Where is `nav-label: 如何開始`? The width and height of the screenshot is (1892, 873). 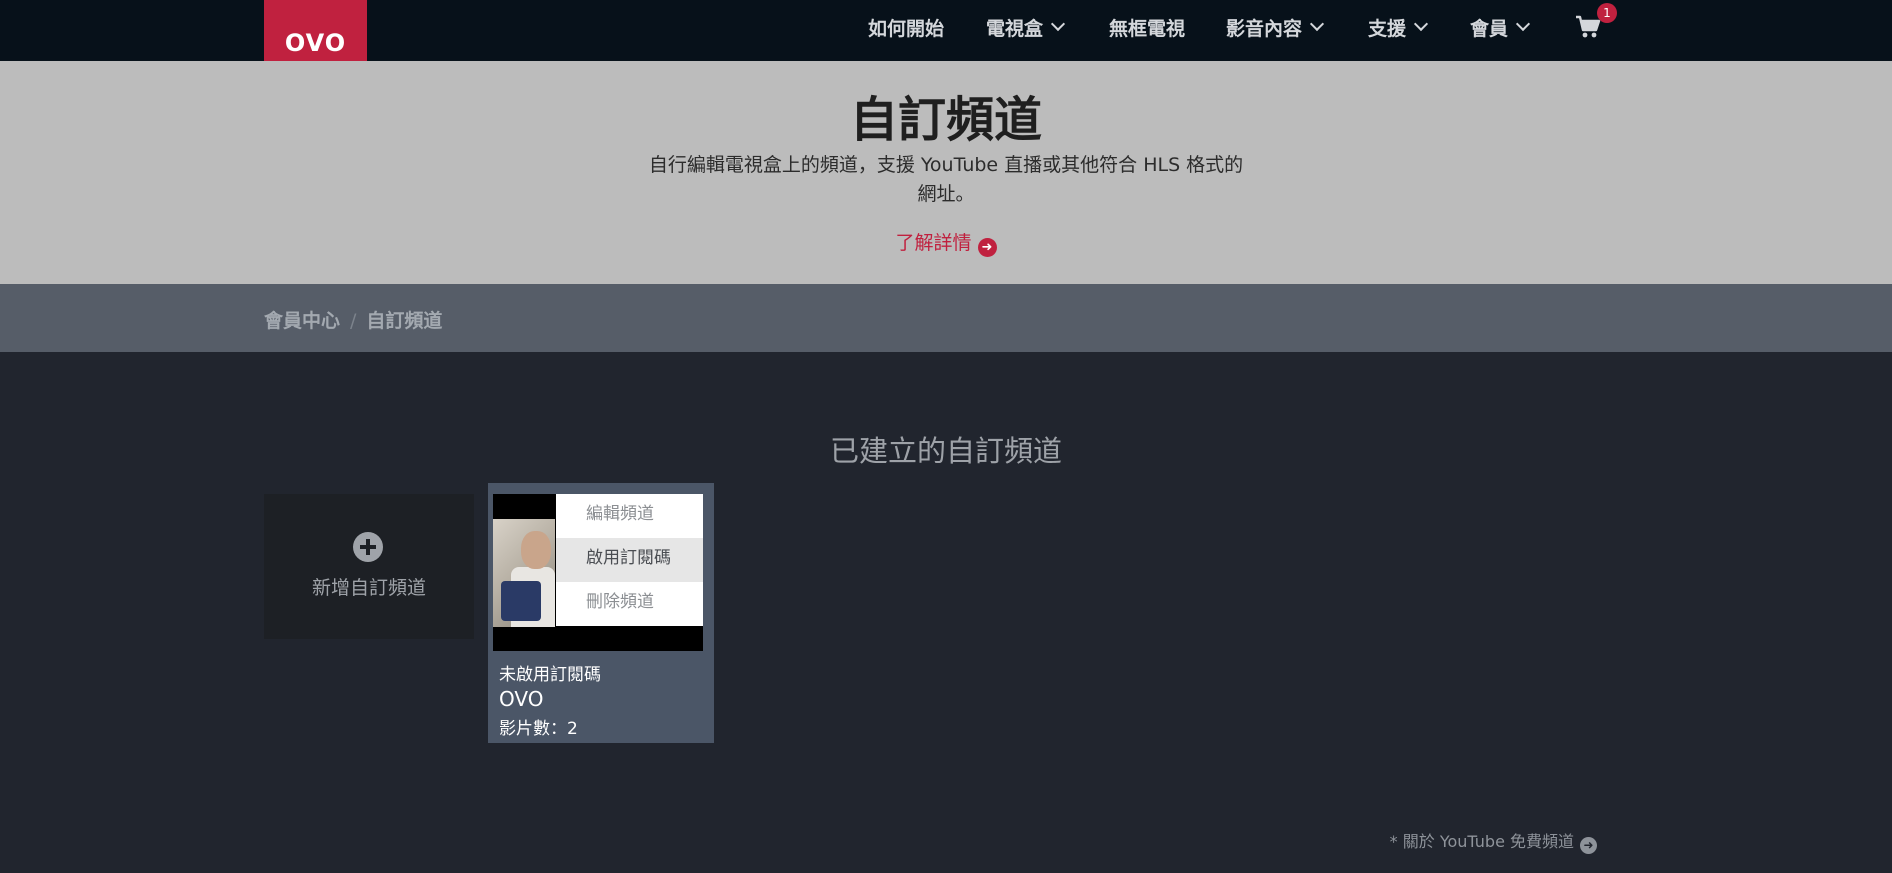 nav-label: 如何開始 is located at coordinates (906, 28).